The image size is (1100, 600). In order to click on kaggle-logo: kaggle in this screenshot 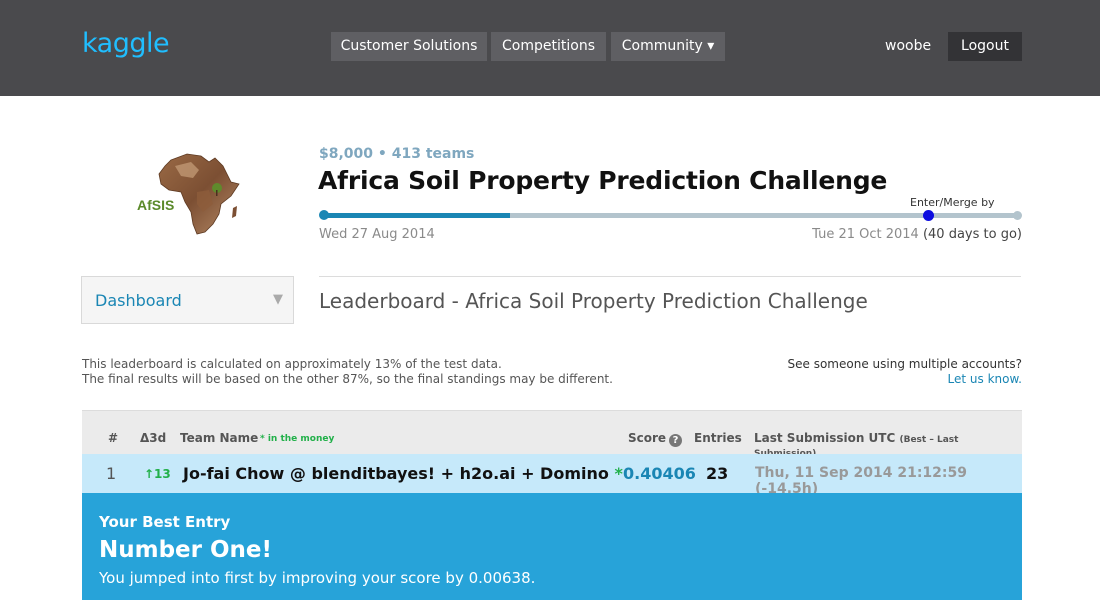, I will do `click(126, 43)`.